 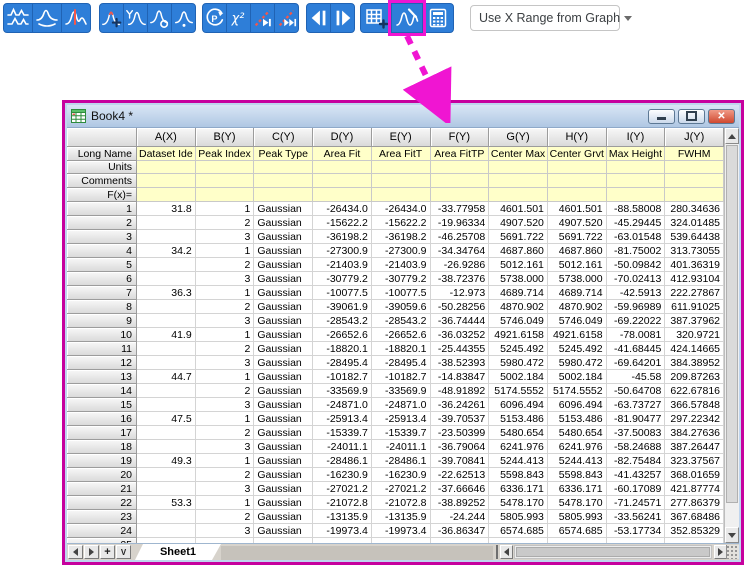 I want to click on data-cell: -25913.4, so click(x=342, y=419).